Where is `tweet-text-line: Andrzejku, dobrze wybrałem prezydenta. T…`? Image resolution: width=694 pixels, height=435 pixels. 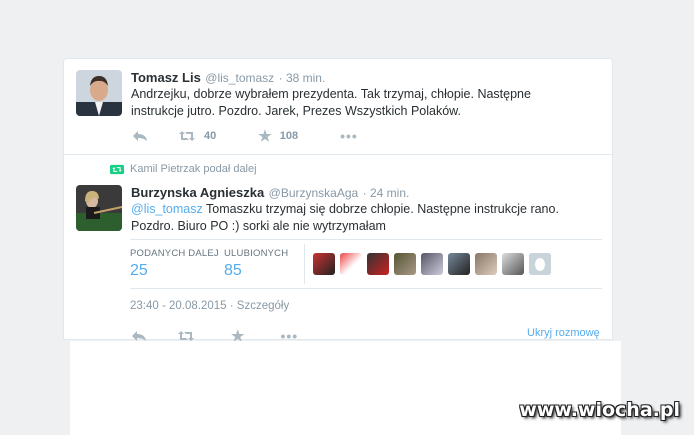
tweet-text-line: Andrzejku, dobrze wybrałem prezydenta. T… is located at coordinates (331, 94).